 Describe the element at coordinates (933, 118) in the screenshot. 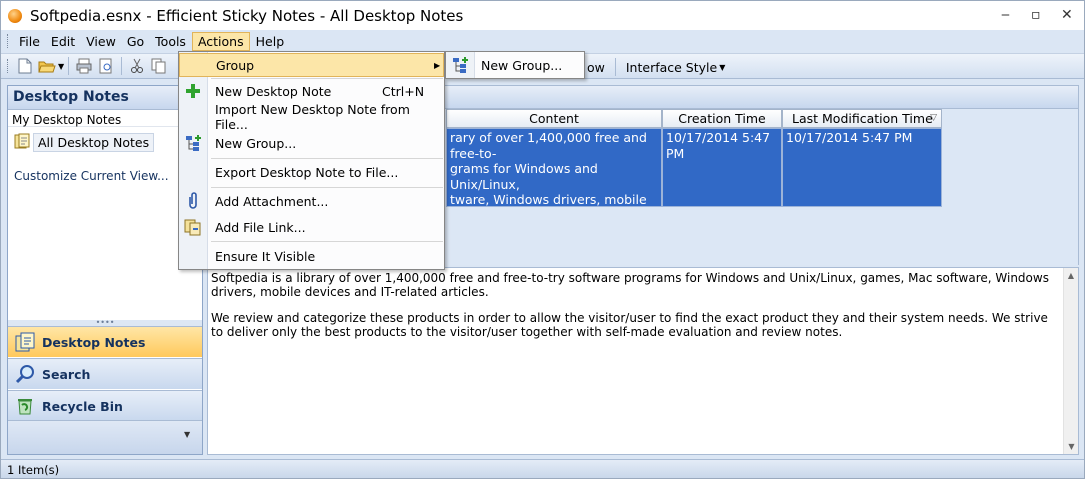

I see `filter-icon: ▽` at that location.